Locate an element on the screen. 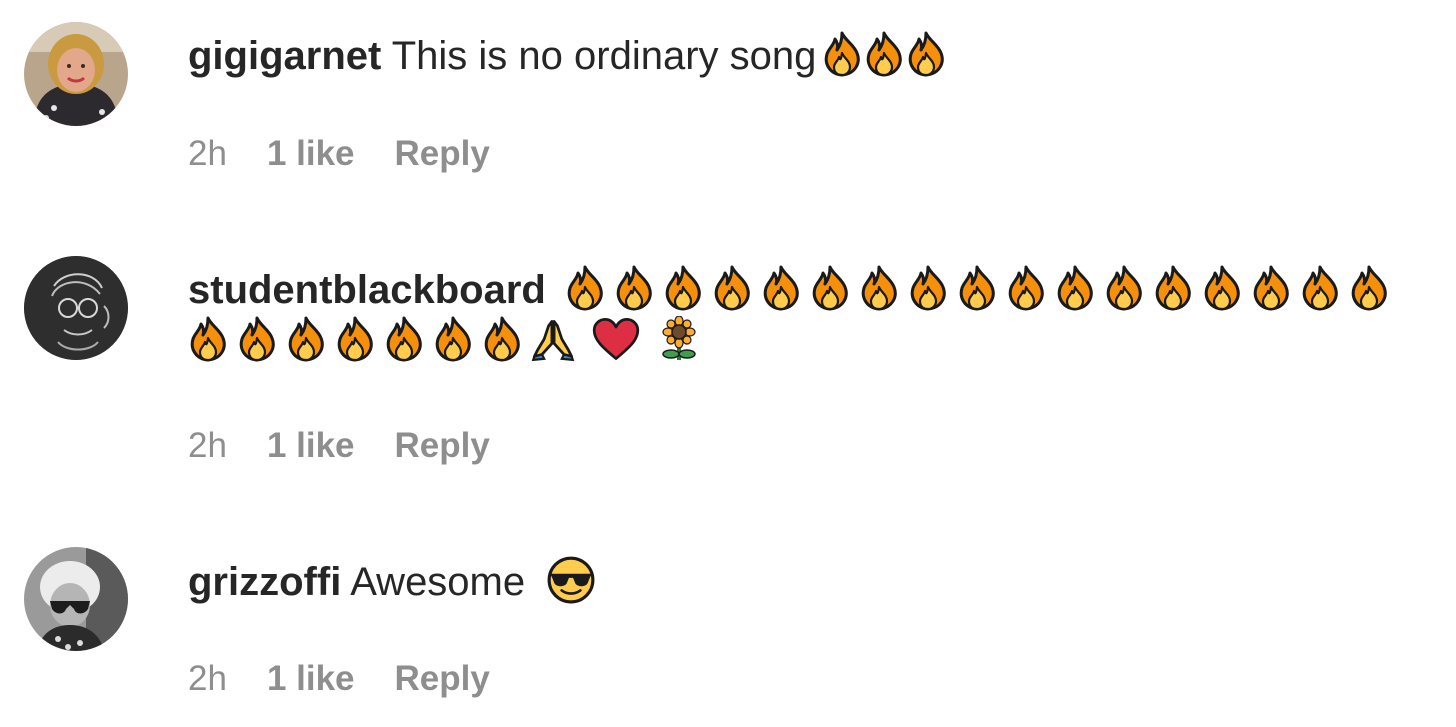 Image resolution: width=1456 pixels, height=727 pixels. red-heart-emoji is located at coordinates (616, 339).